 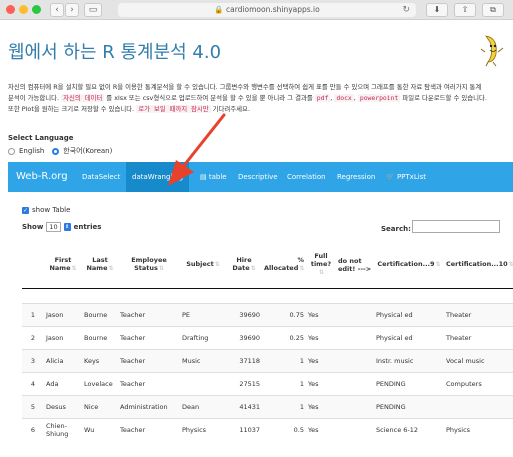 I want to click on table-cell: Chien-Shiung, so click(x=63, y=429).